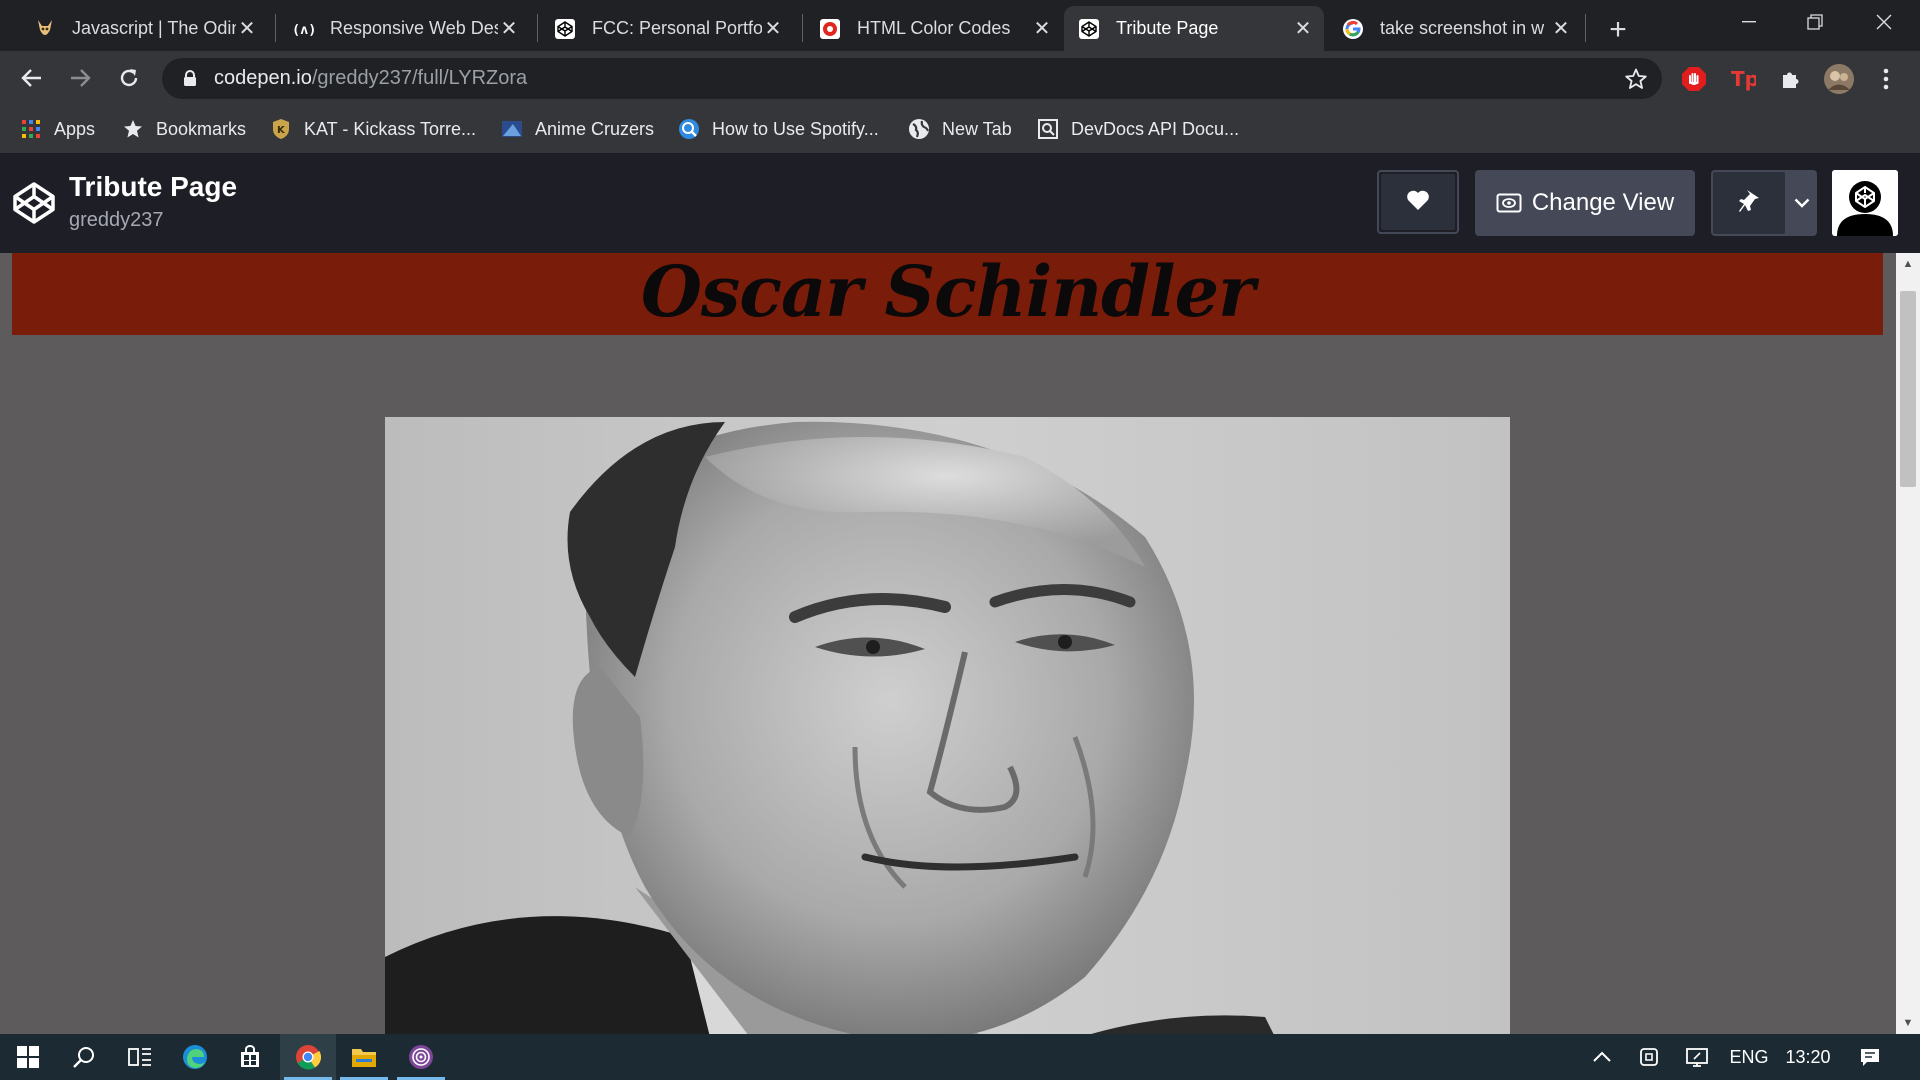 This screenshot has width=1920, height=1080. What do you see at coordinates (32, 78) in the screenshot?
I see `back-arrow-icon` at bounding box center [32, 78].